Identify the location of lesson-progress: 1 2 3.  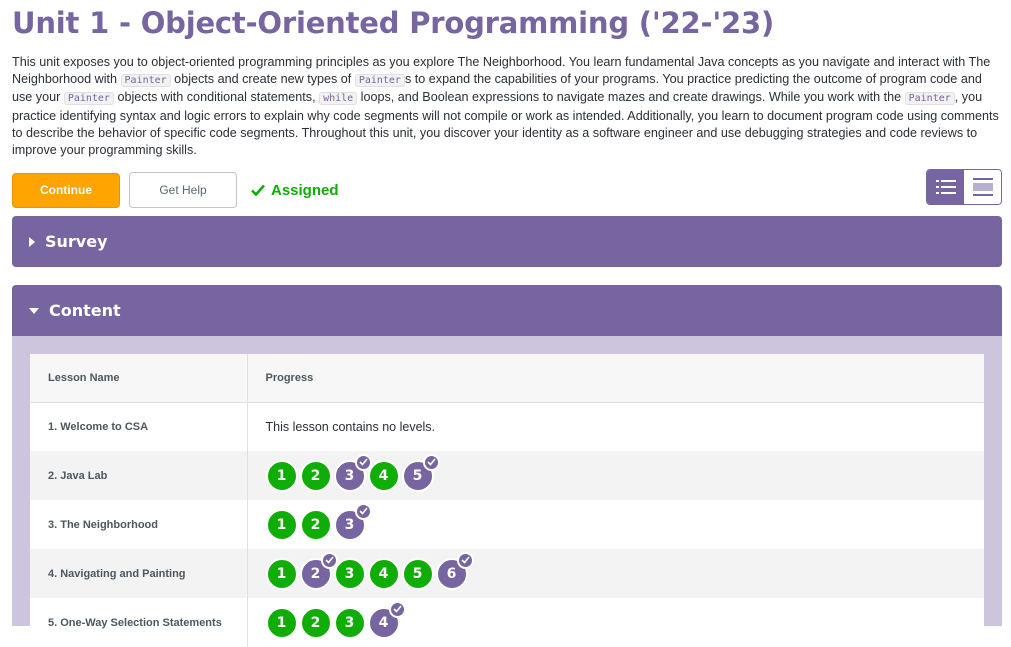
(615, 525).